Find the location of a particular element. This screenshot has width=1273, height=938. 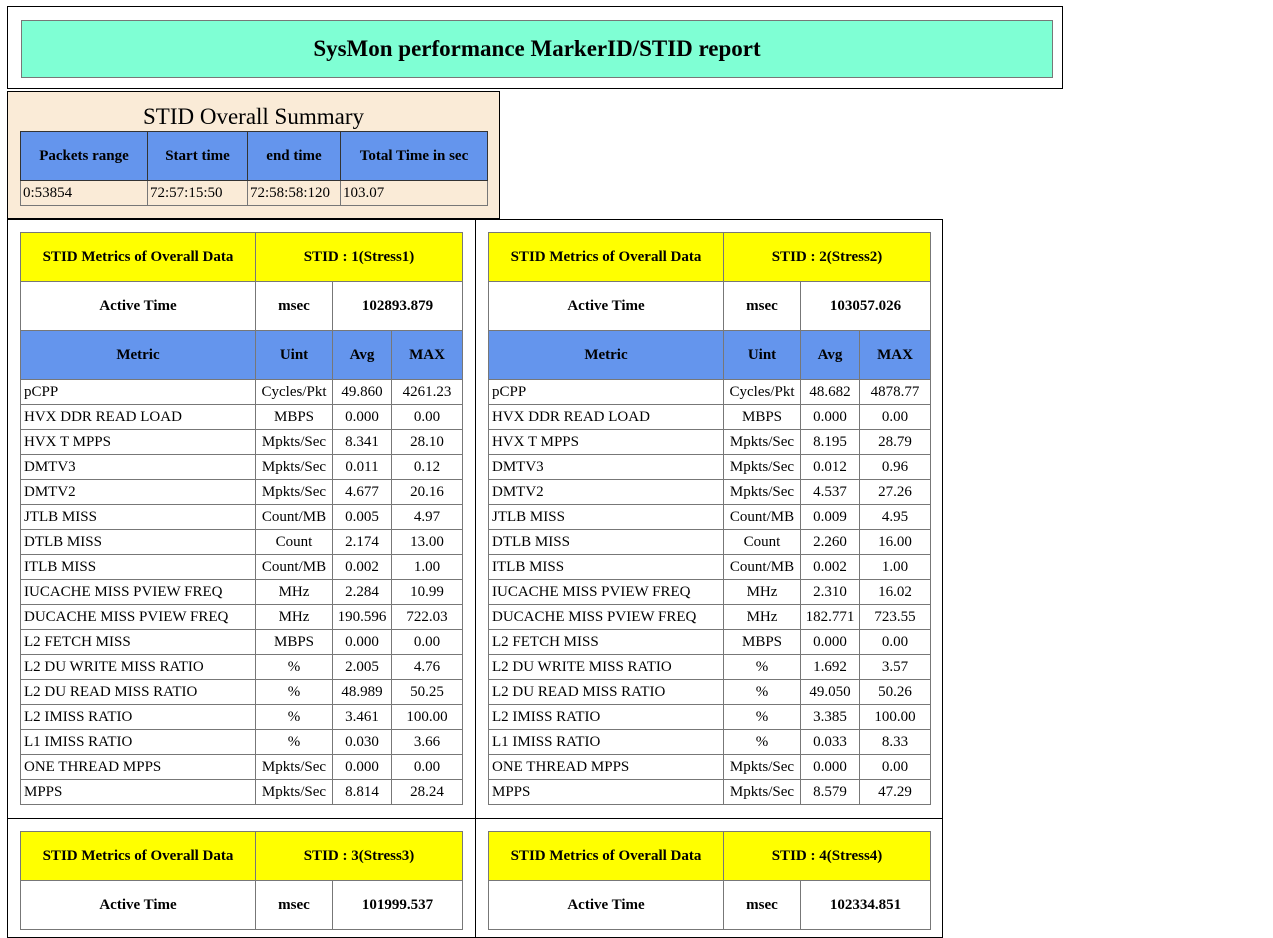

metric-max: 4.76 is located at coordinates (427, 667).